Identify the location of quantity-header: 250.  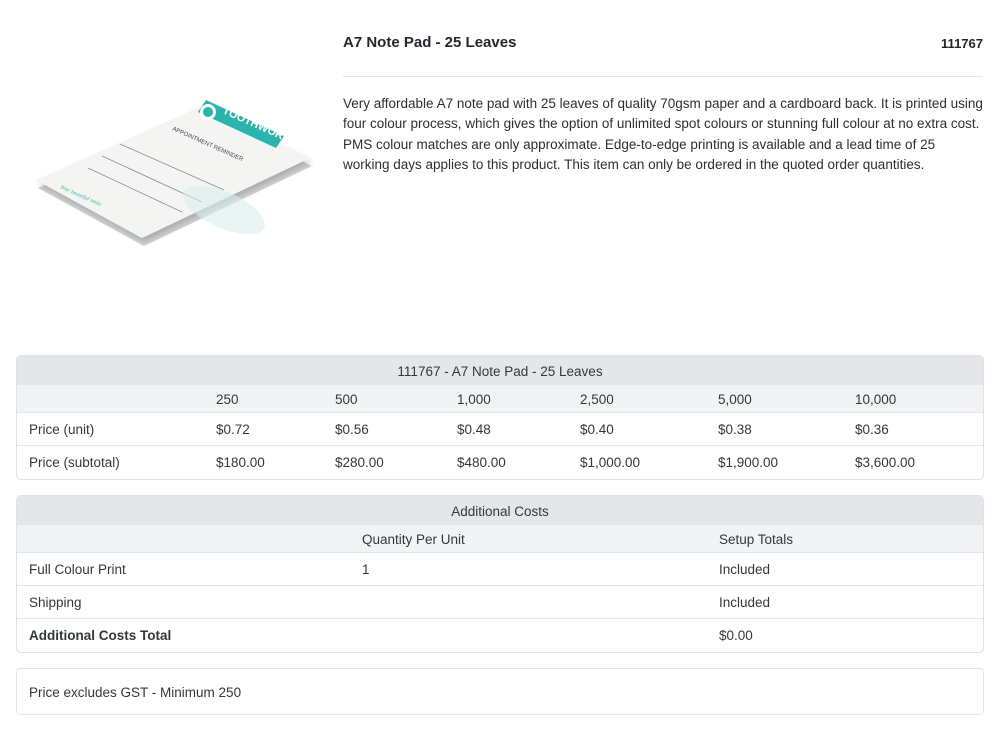
(227, 399).